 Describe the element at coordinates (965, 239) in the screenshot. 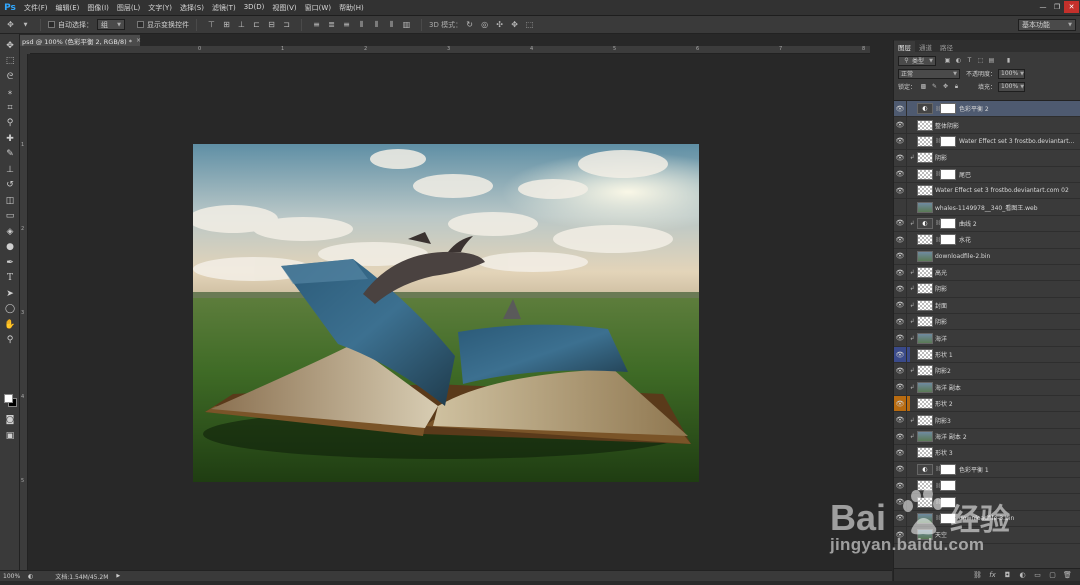

I see `layer-name: 水花` at that location.